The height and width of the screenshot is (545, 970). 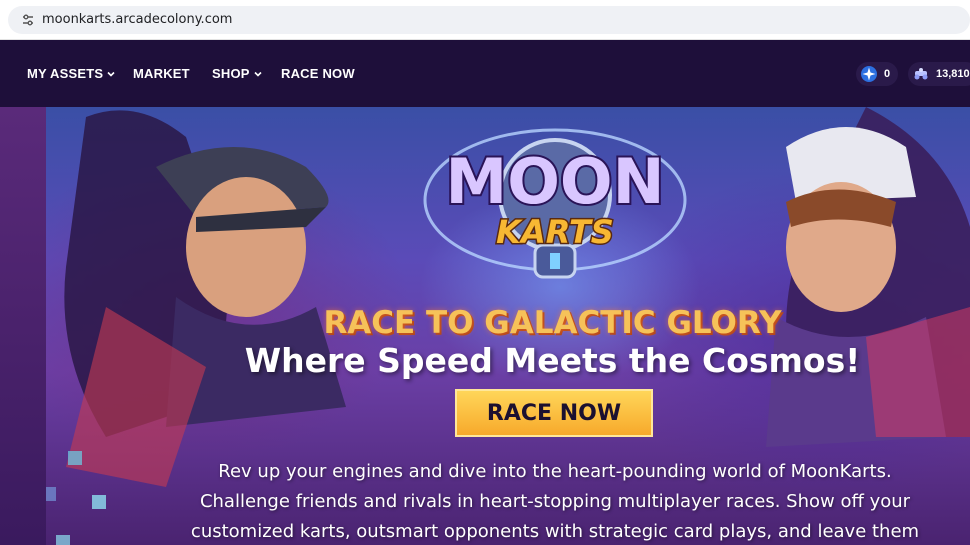 I want to click on site-navbar: MY ASSETS MARKET SHOP RACE NOW 0 13,810, so click(x=485, y=73).